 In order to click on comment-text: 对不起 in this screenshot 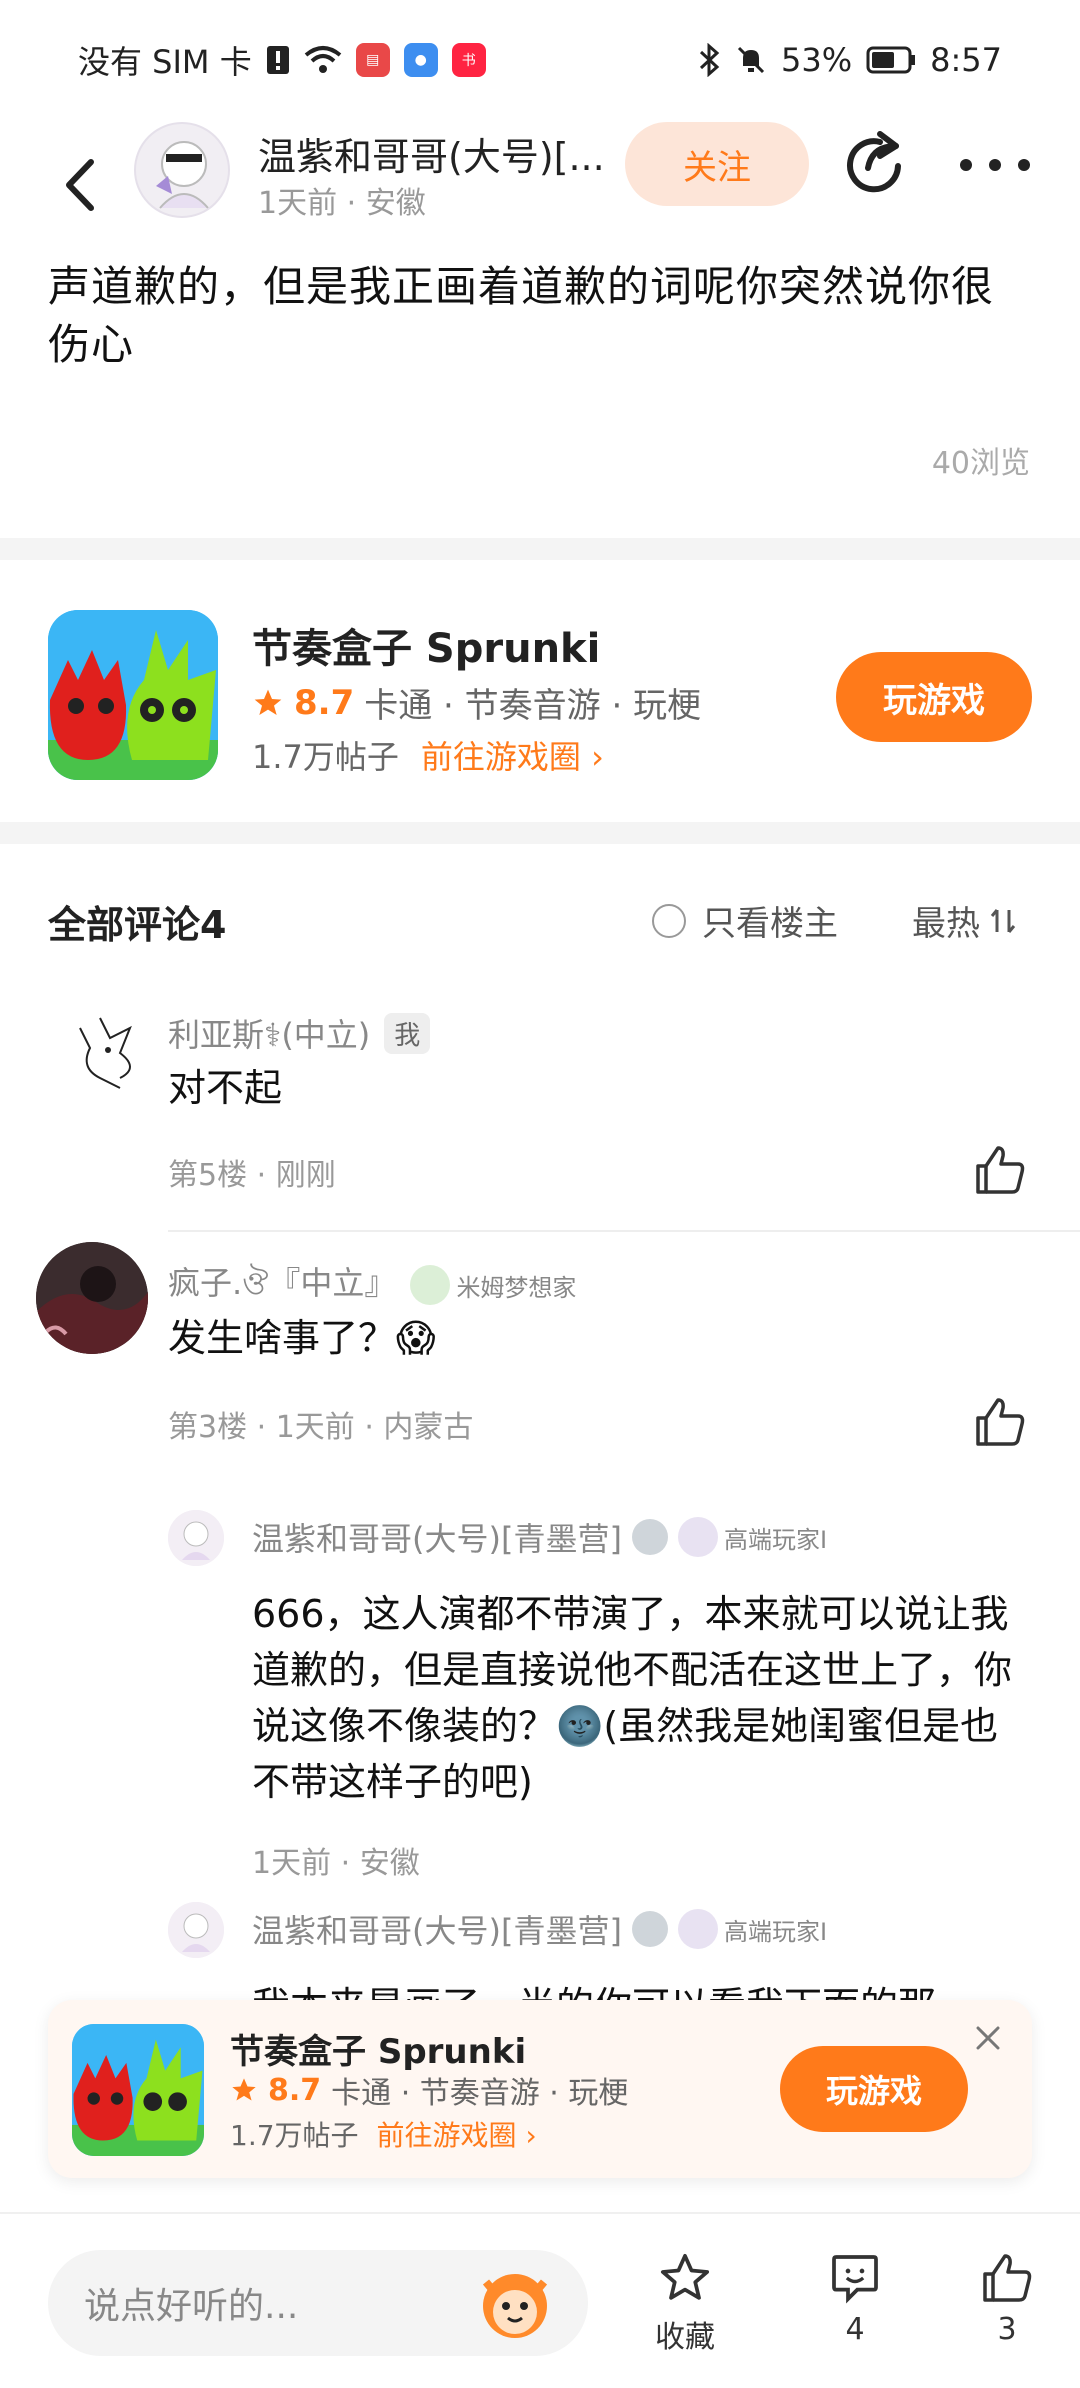, I will do `click(225, 1088)`.